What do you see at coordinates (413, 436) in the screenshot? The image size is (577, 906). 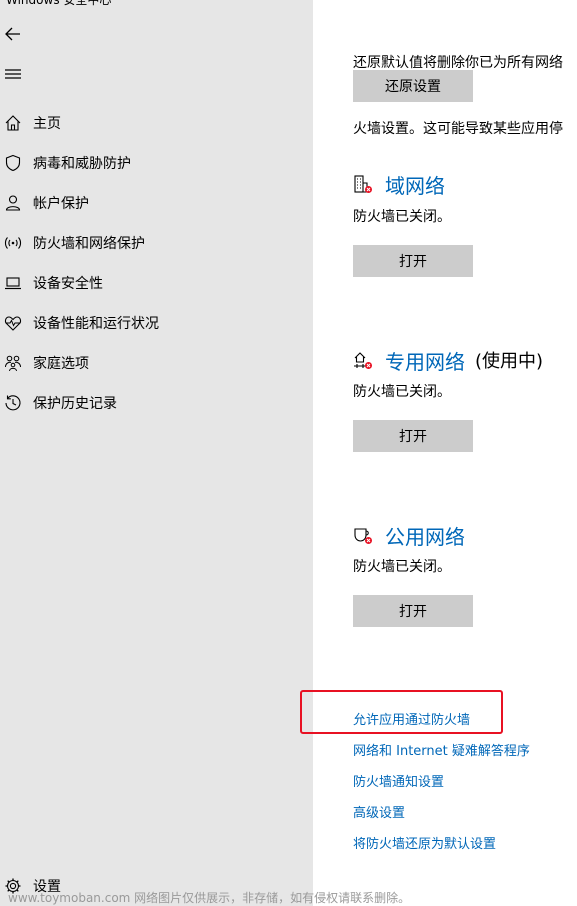 I see `private-network-turn-on-button: 打开` at bounding box center [413, 436].